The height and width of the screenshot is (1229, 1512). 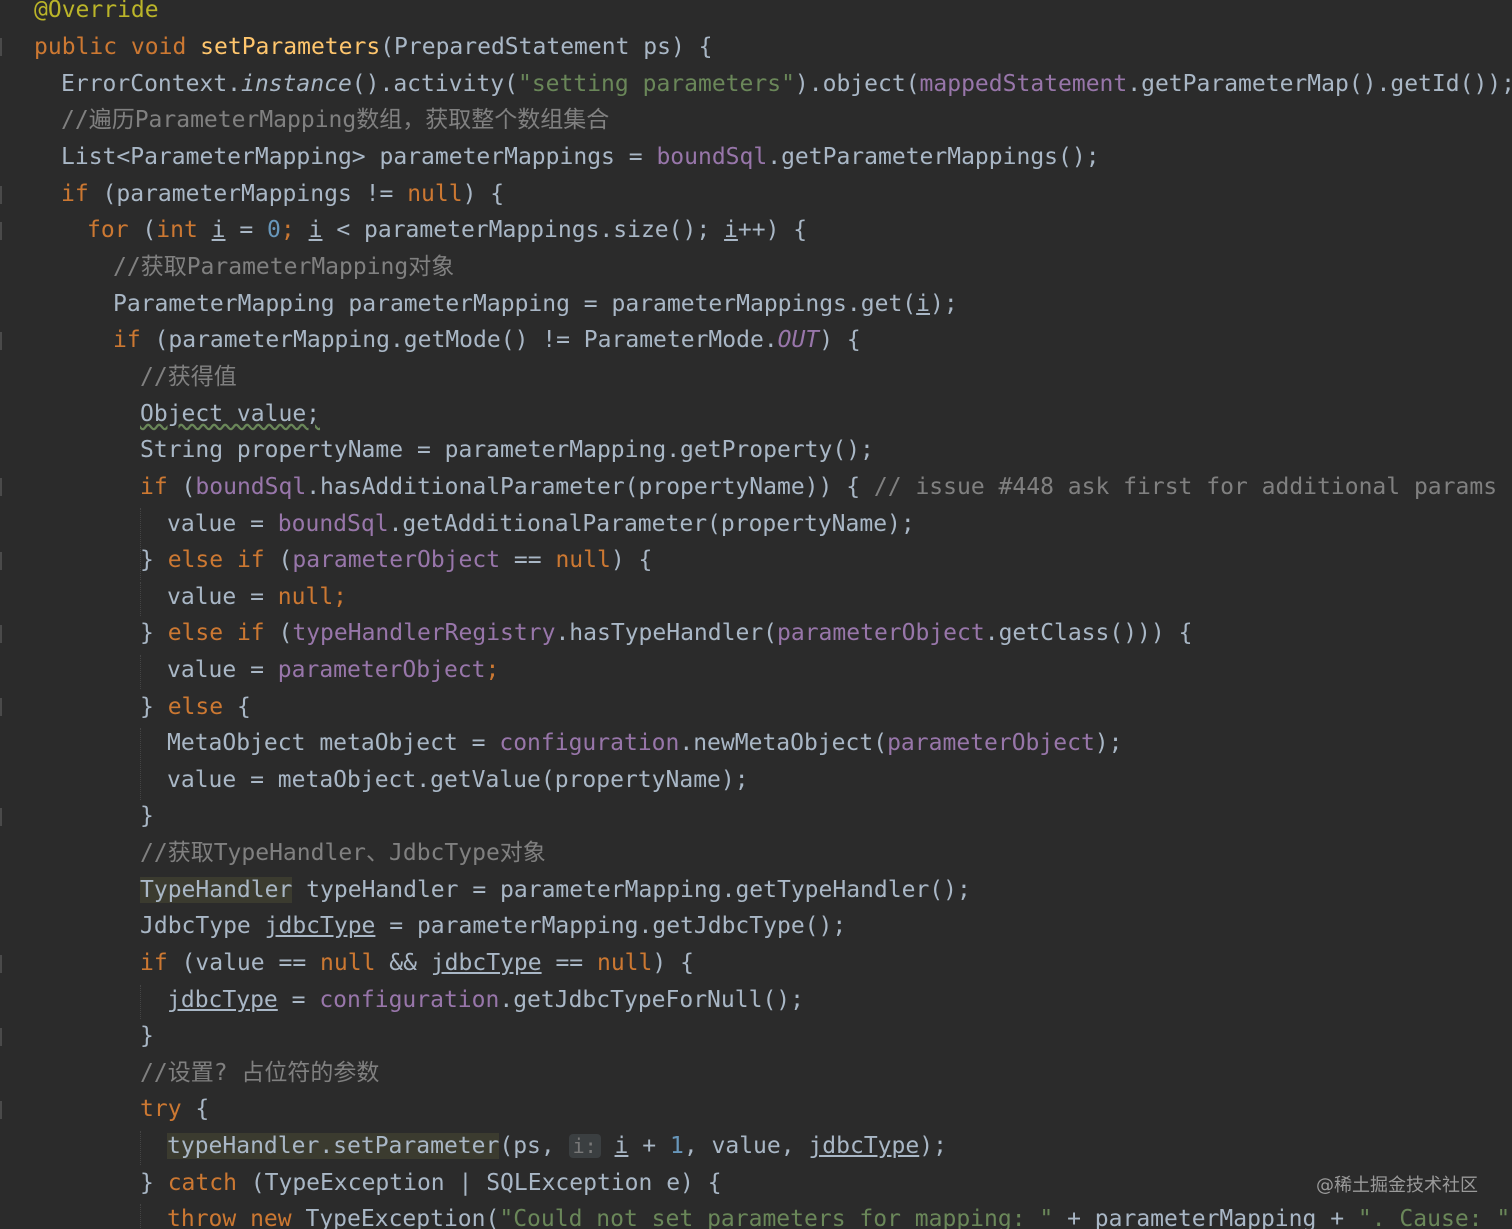 I want to click on code-line: if (parameterMappings != null) {, so click(x=283, y=194).